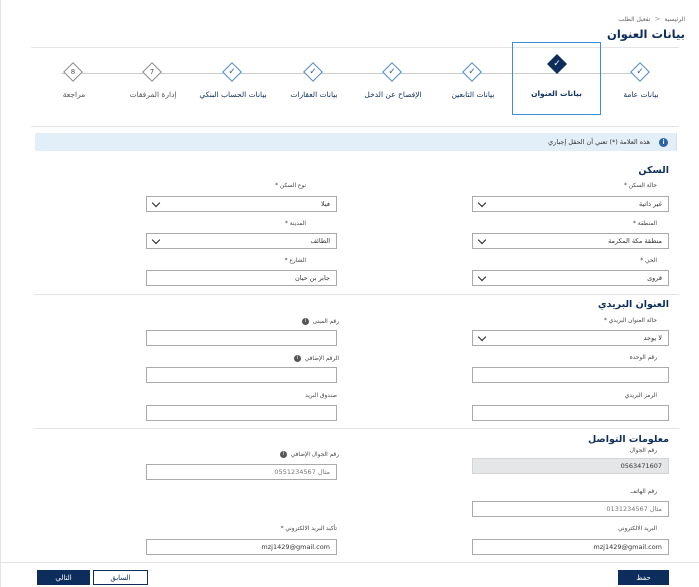  I want to click on unit-number-input, so click(570, 375).